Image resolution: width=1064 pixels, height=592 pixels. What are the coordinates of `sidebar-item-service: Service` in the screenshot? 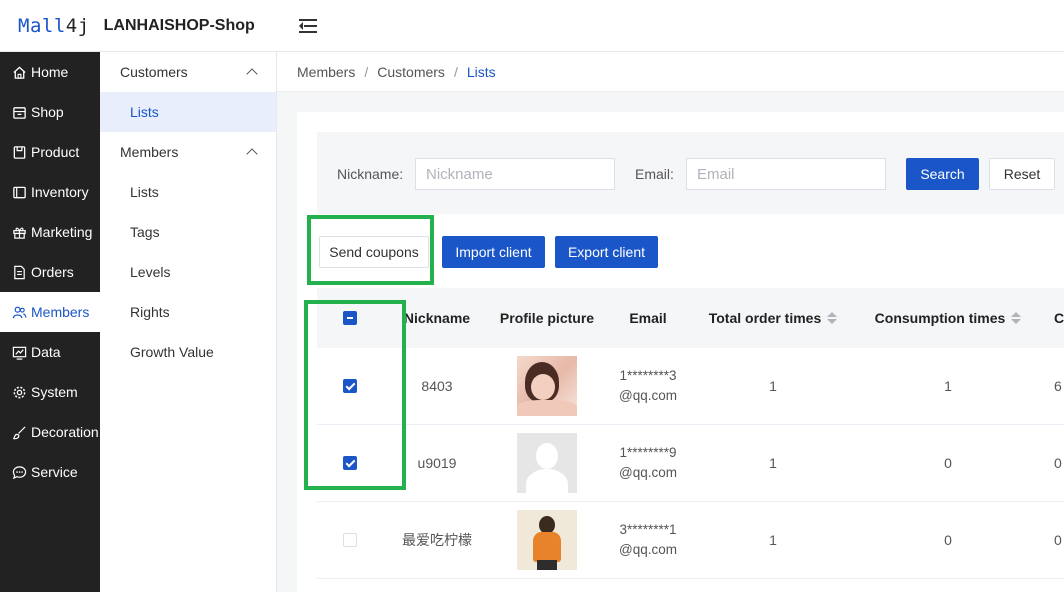 It's located at (50, 472).